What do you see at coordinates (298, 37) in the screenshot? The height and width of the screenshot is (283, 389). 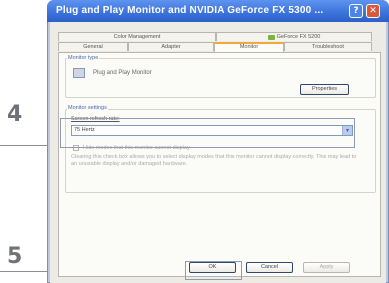 I see `tab-label: GeForce FX 5200` at bounding box center [298, 37].